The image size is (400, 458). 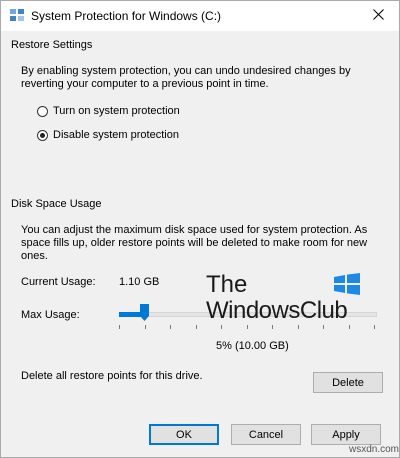 I want to click on close-button, so click(x=378, y=16).